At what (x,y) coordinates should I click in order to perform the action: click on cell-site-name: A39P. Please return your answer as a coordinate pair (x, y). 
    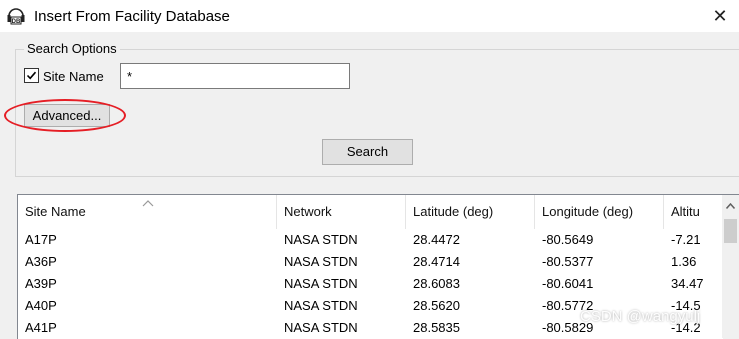
    Looking at the image, I should click on (41, 283).